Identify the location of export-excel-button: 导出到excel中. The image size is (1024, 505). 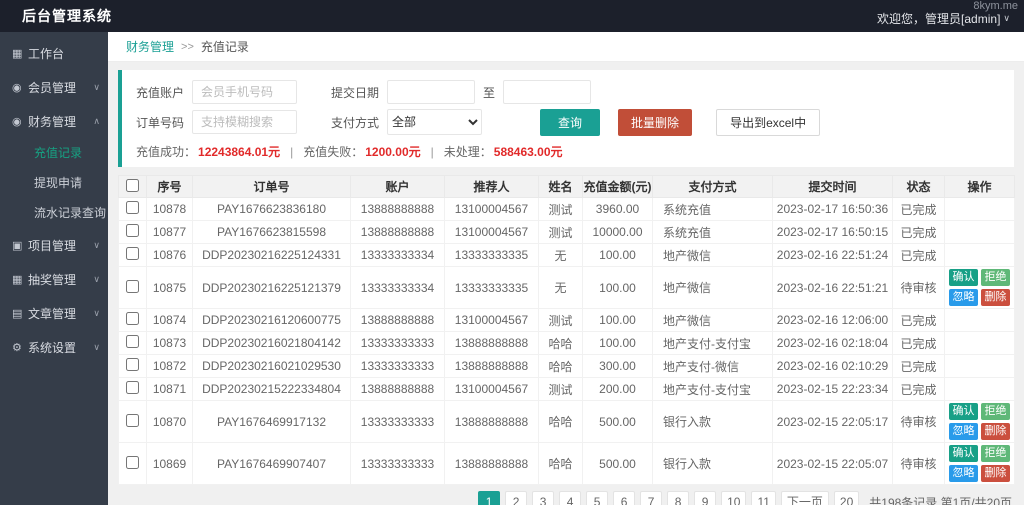
(768, 122).